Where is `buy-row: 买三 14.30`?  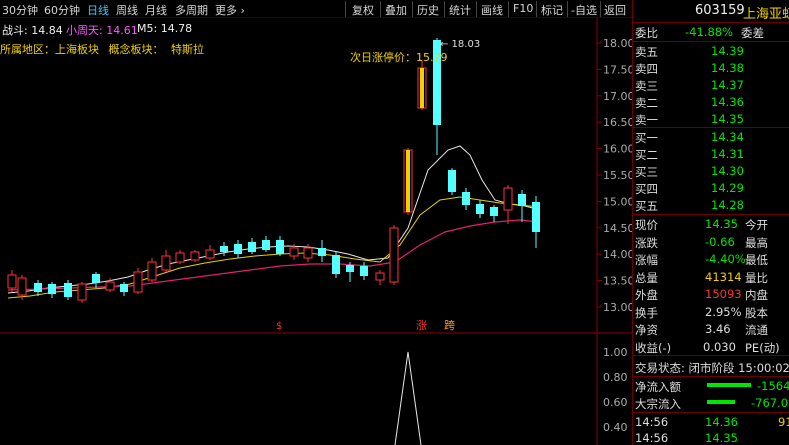
buy-row: 买三 14.30 is located at coordinates (711, 171).